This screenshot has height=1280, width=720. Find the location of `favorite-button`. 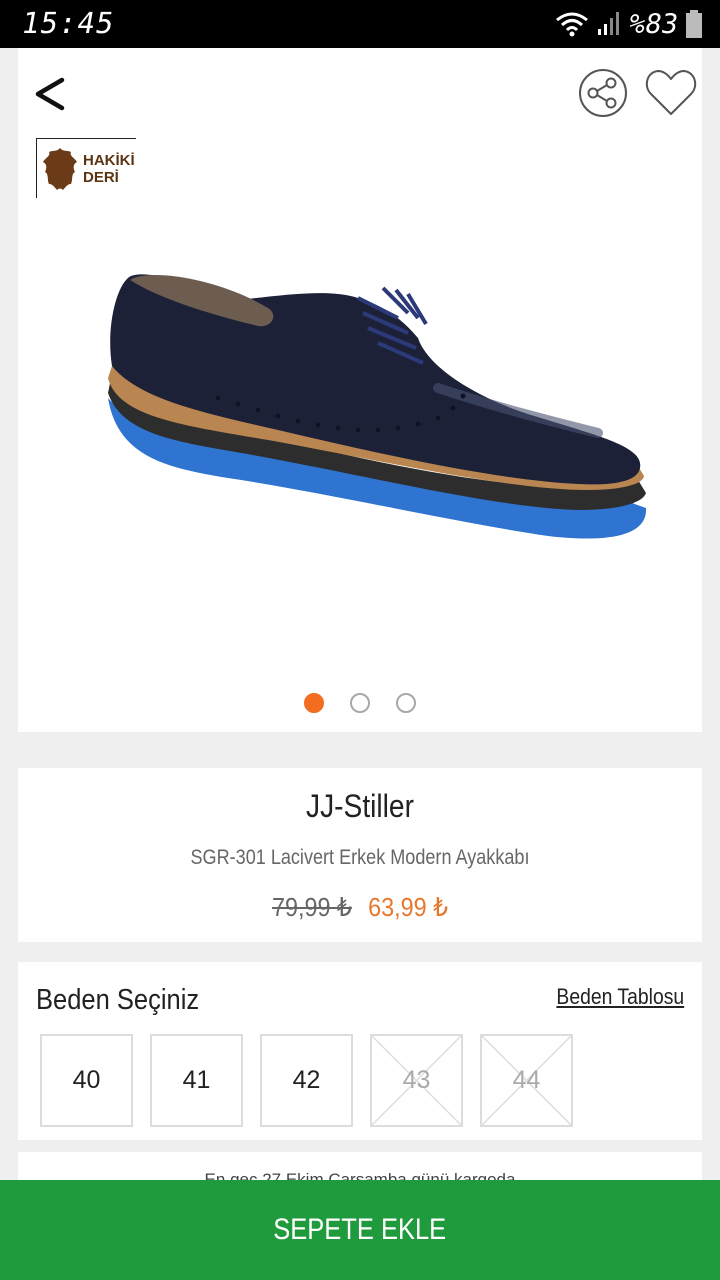

favorite-button is located at coordinates (671, 93).